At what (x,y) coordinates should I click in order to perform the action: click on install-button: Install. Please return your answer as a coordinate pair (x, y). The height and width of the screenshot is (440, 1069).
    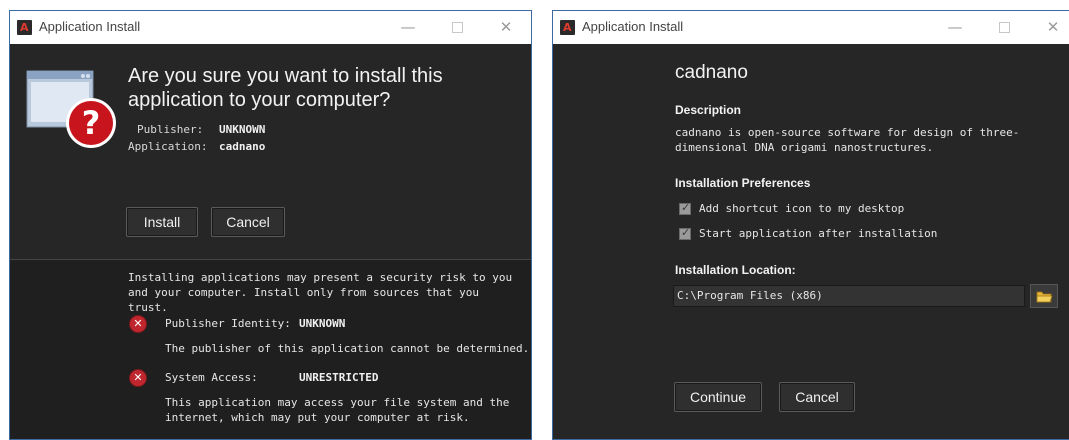
    Looking at the image, I should click on (162, 222).